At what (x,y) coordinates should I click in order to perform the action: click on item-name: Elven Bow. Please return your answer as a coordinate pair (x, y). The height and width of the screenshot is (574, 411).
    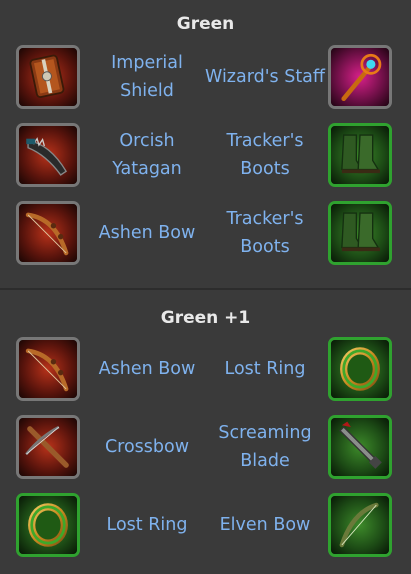
    Looking at the image, I should click on (265, 525).